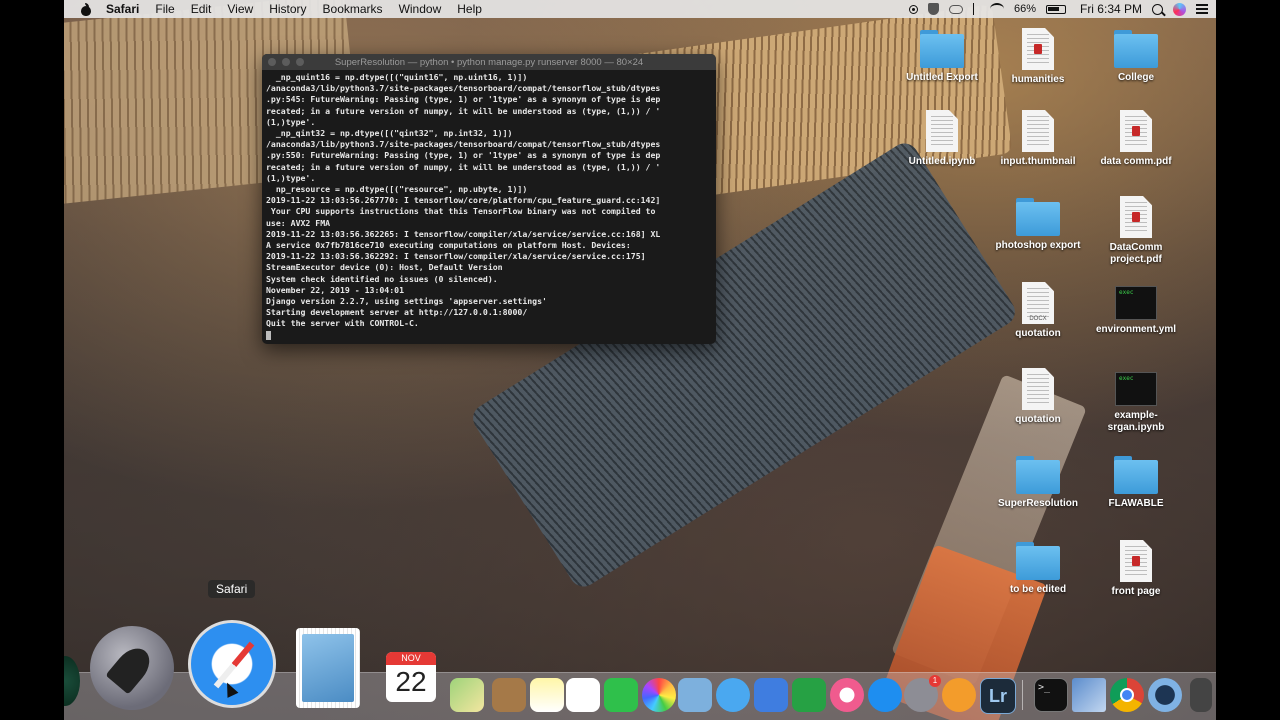 The width and height of the screenshot is (1280, 720). Describe the element at coordinates (1089, 695) in the screenshot. I see `dock-image-capture-icon` at that location.